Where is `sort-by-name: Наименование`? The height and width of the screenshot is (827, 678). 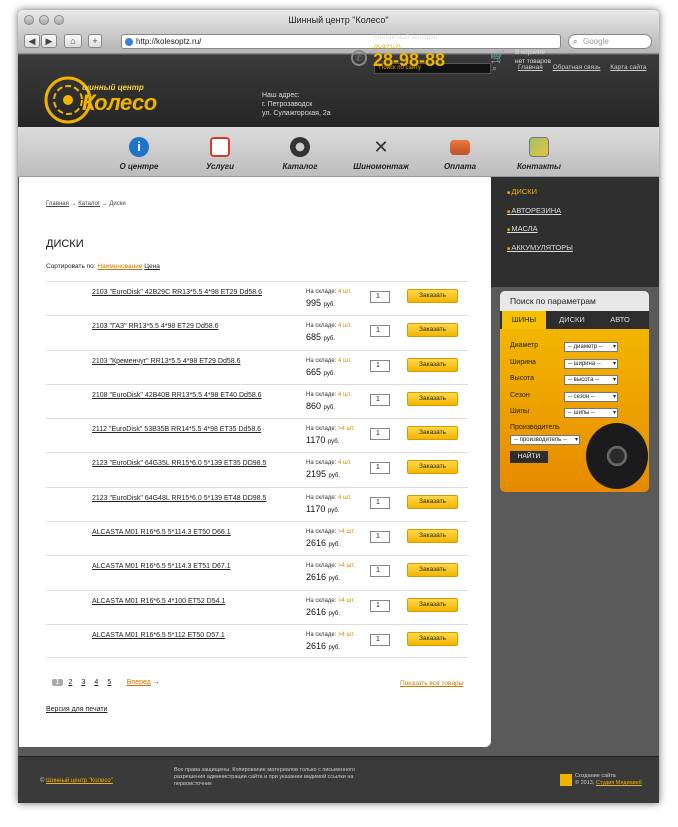 sort-by-name: Наименование is located at coordinates (119, 266).